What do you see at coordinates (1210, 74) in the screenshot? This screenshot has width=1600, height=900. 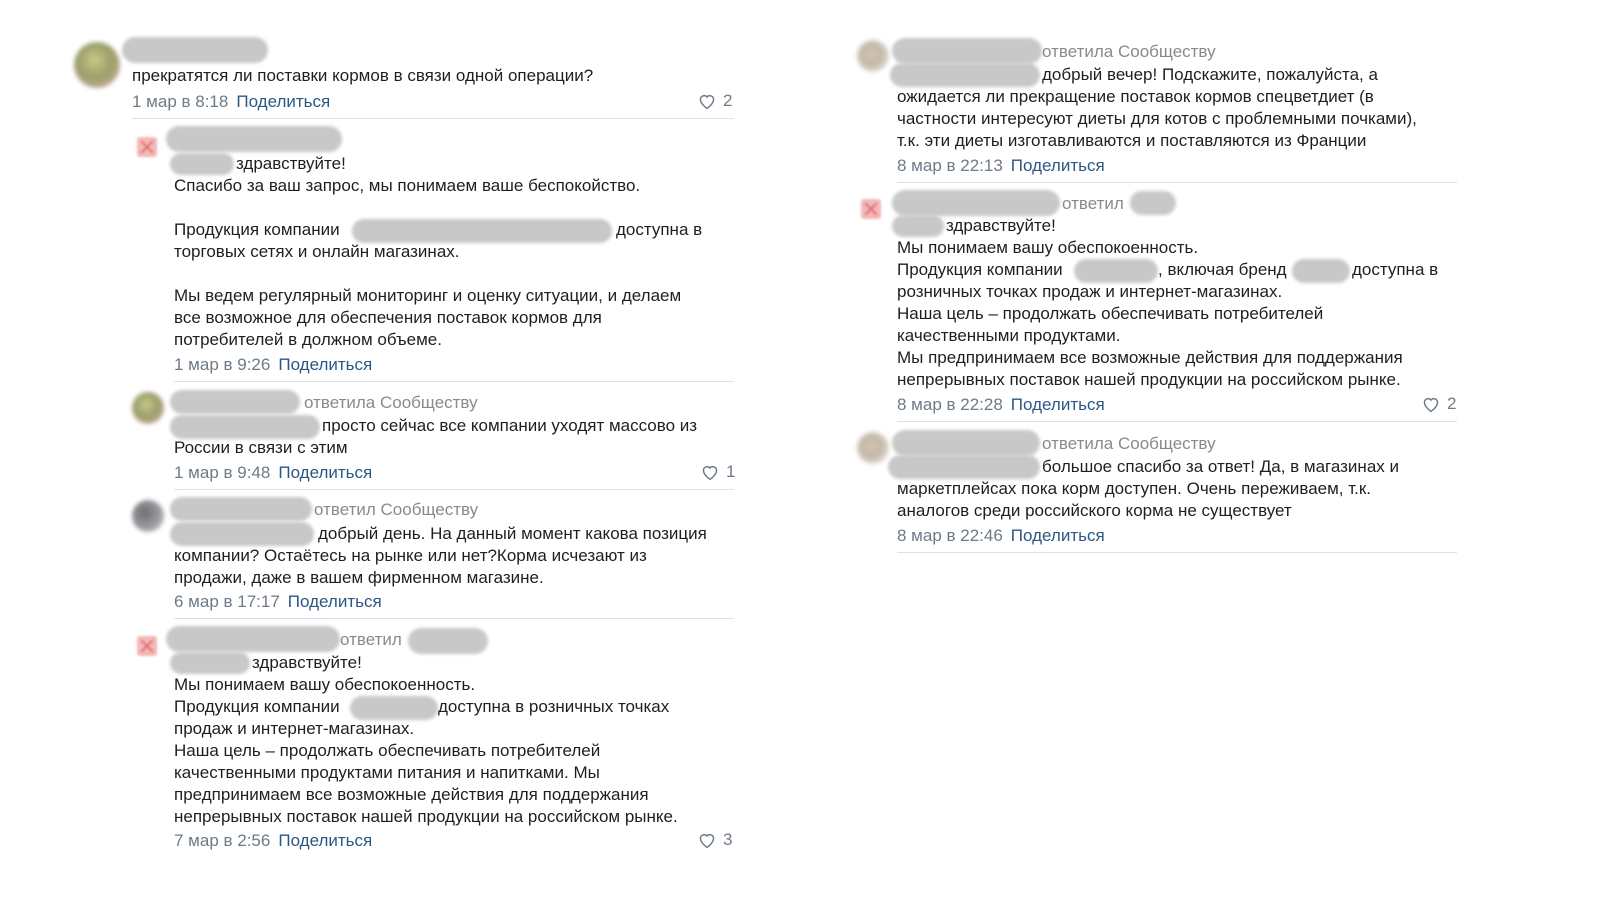 I see `comment-text: добрый вечер! Подскажите, пожалуйста, а` at bounding box center [1210, 74].